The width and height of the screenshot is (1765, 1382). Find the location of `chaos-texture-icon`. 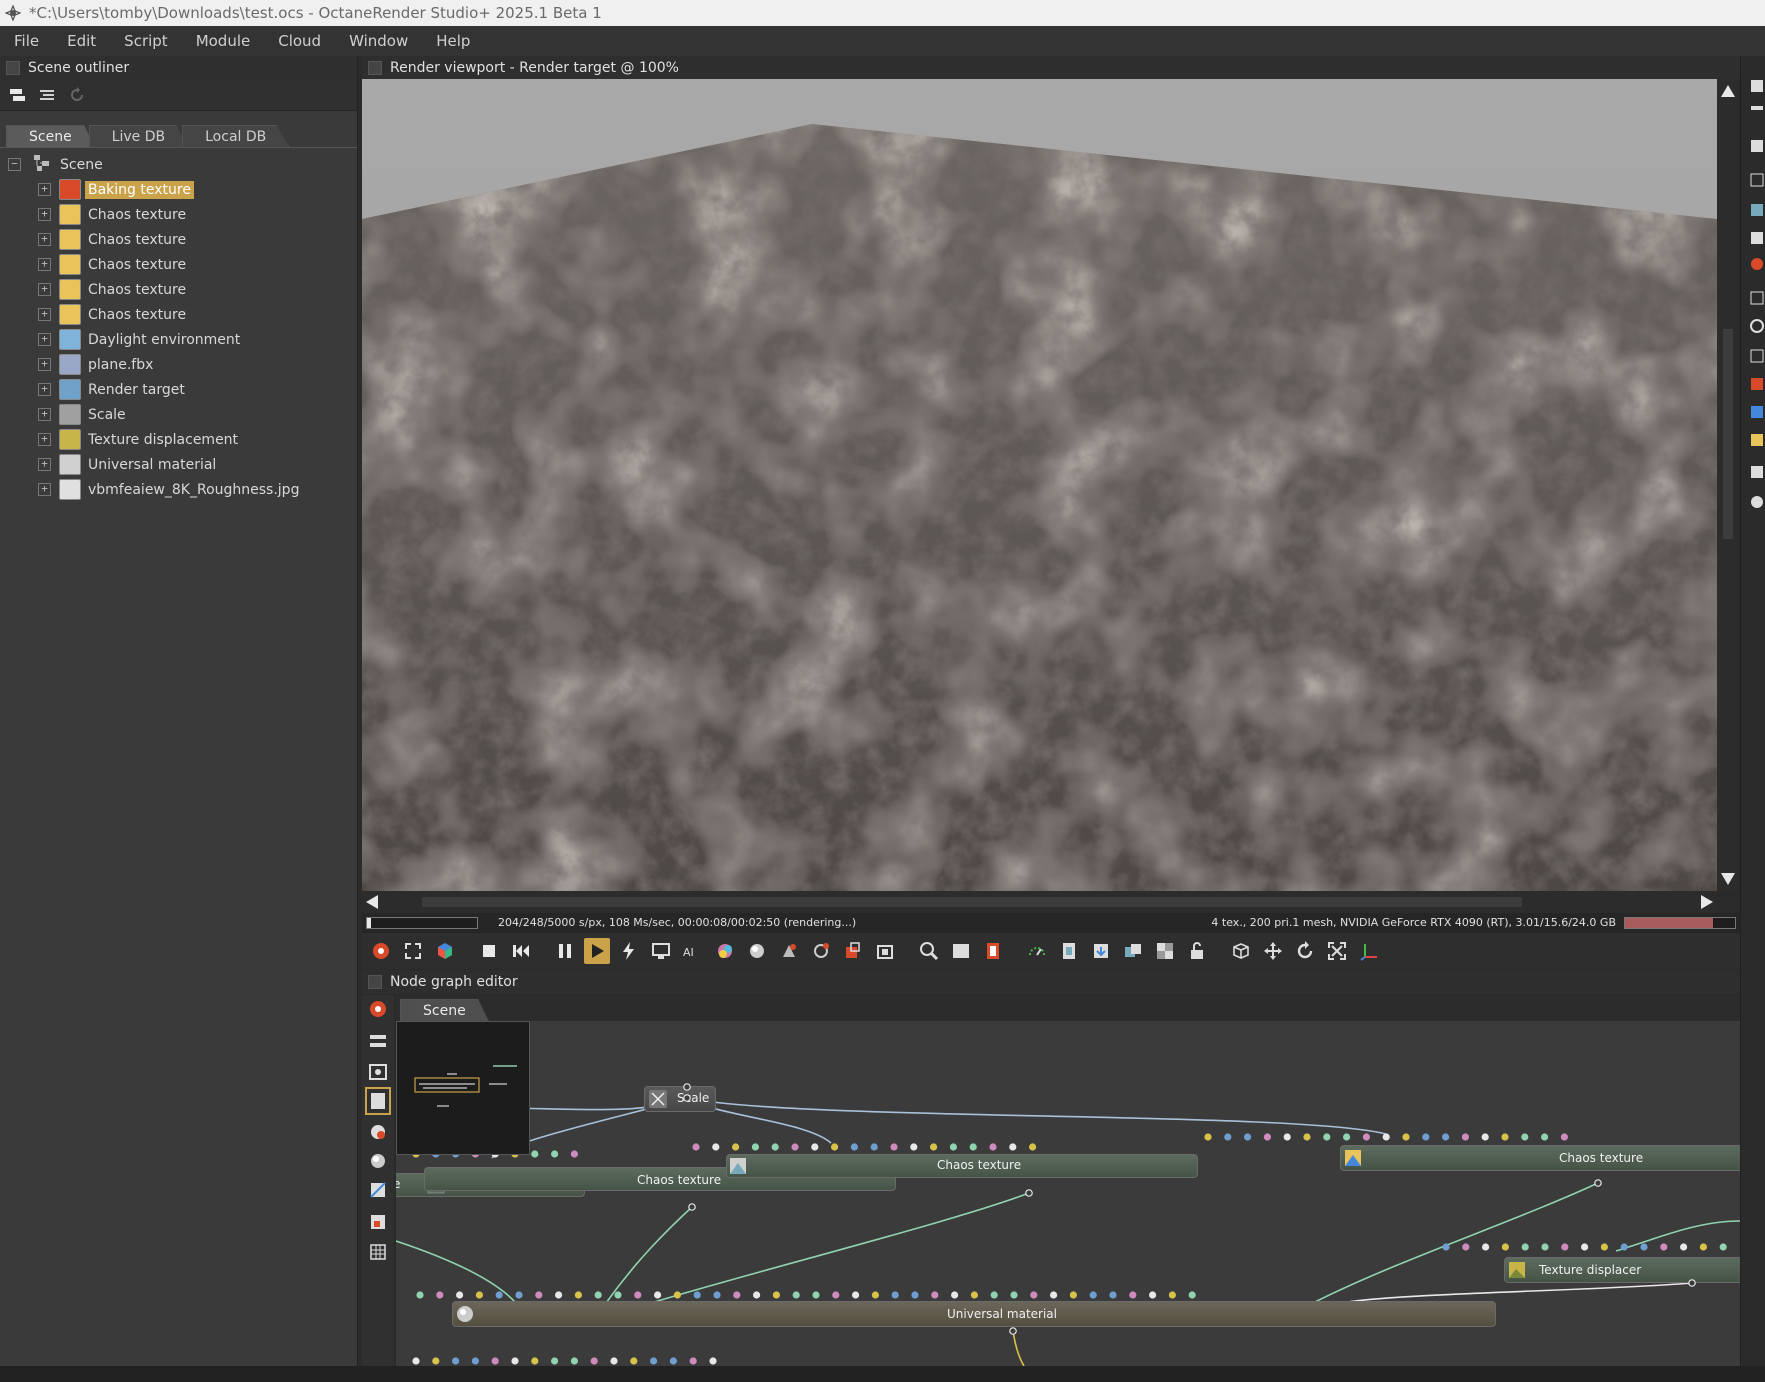

chaos-texture-icon is located at coordinates (70, 264).